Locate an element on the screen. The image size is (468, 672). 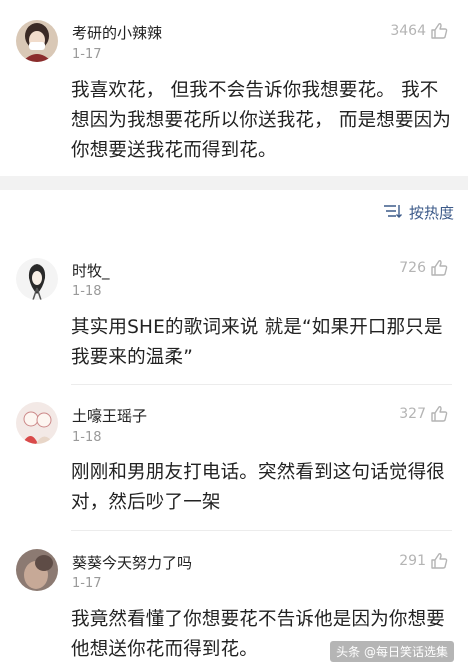
sort-by-hot-button: 按热度 is located at coordinates (418, 212).